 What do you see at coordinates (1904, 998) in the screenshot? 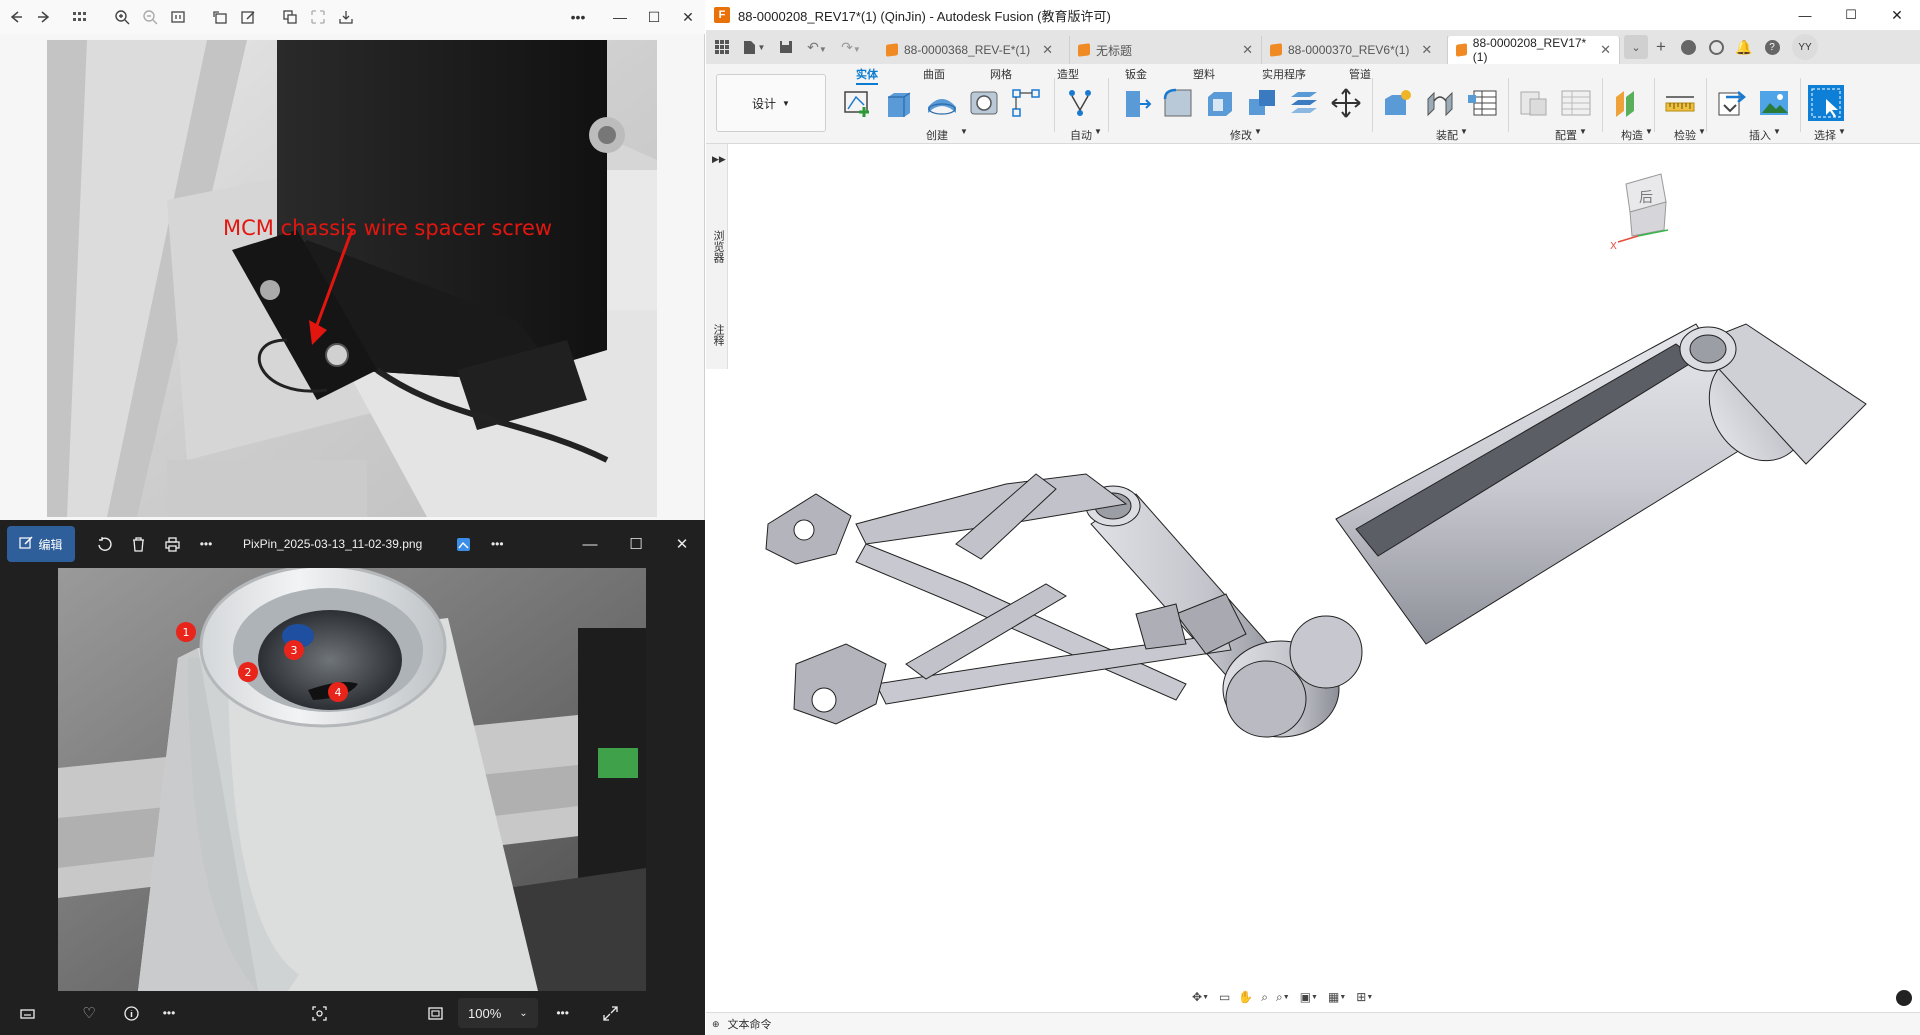
I see `feedback-icon` at bounding box center [1904, 998].